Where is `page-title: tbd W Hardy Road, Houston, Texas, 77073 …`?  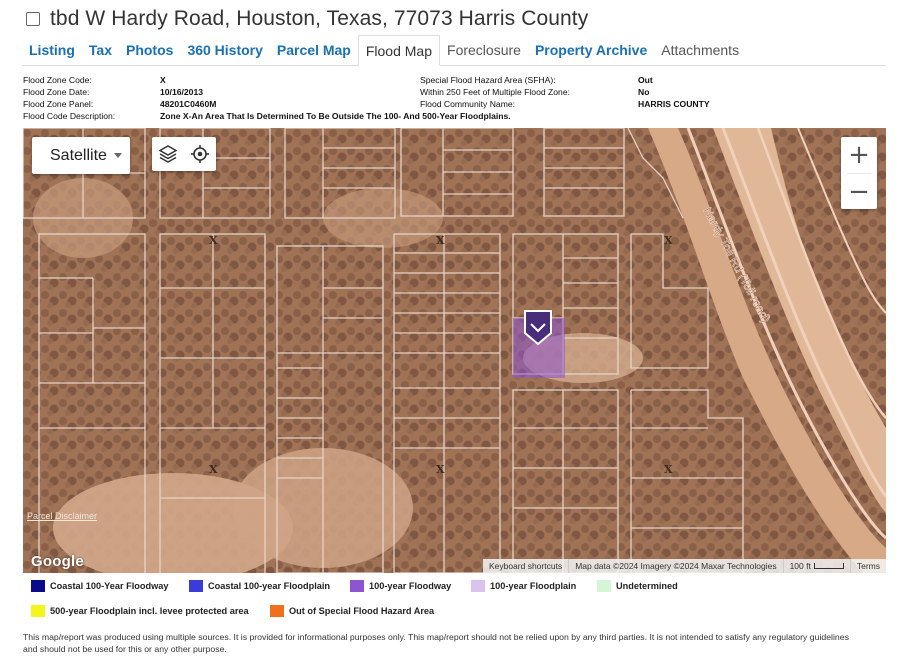
page-title: tbd W Hardy Road, Houston, Texas, 77073 … is located at coordinates (319, 19).